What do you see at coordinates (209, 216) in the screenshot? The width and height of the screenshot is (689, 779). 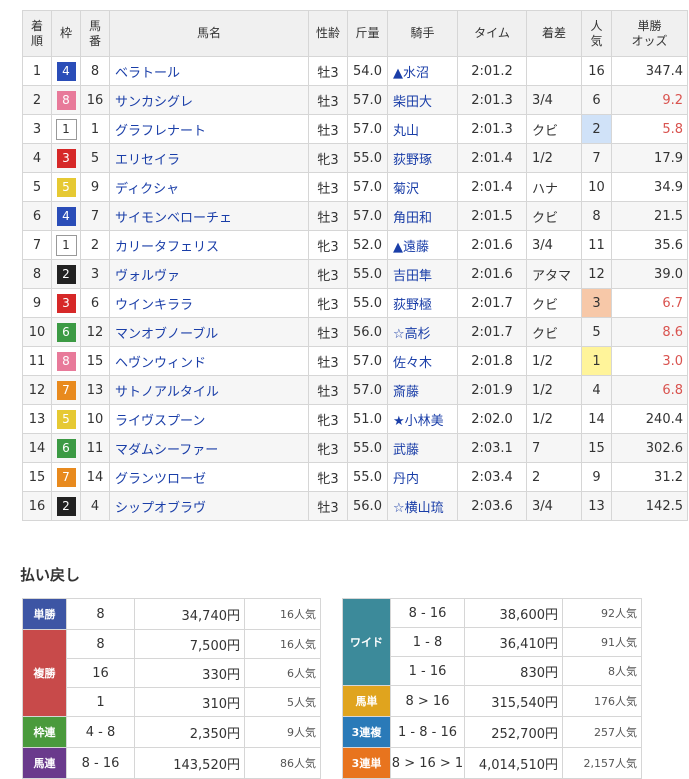 I see `horse-name-link: サイモンベローチェ` at bounding box center [209, 216].